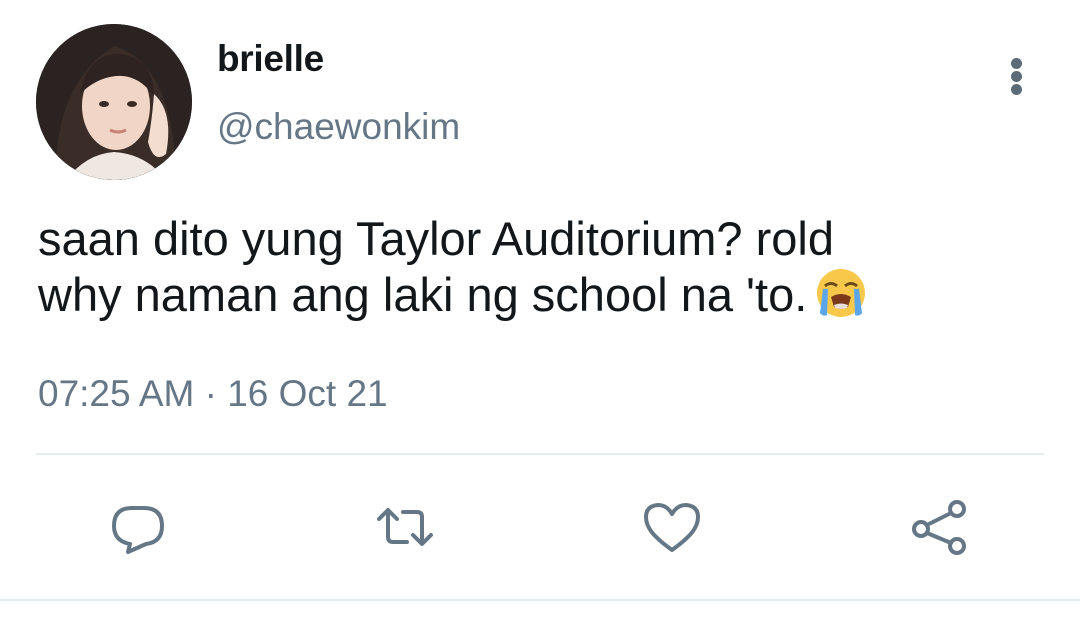  I want to click on reply-icon, so click(138, 530).